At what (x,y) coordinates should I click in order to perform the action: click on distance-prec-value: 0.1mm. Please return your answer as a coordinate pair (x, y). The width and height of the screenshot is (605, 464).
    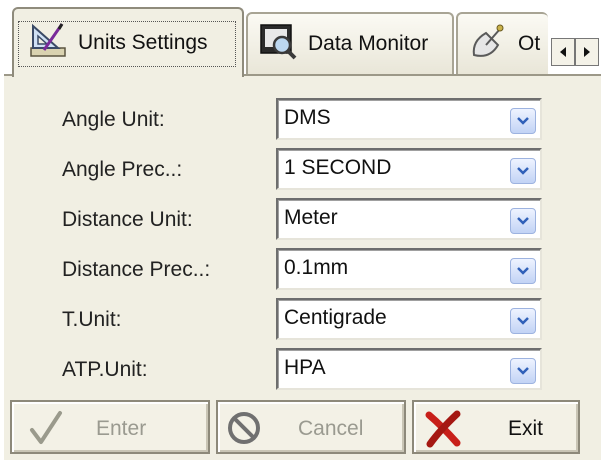
    Looking at the image, I should click on (316, 267).